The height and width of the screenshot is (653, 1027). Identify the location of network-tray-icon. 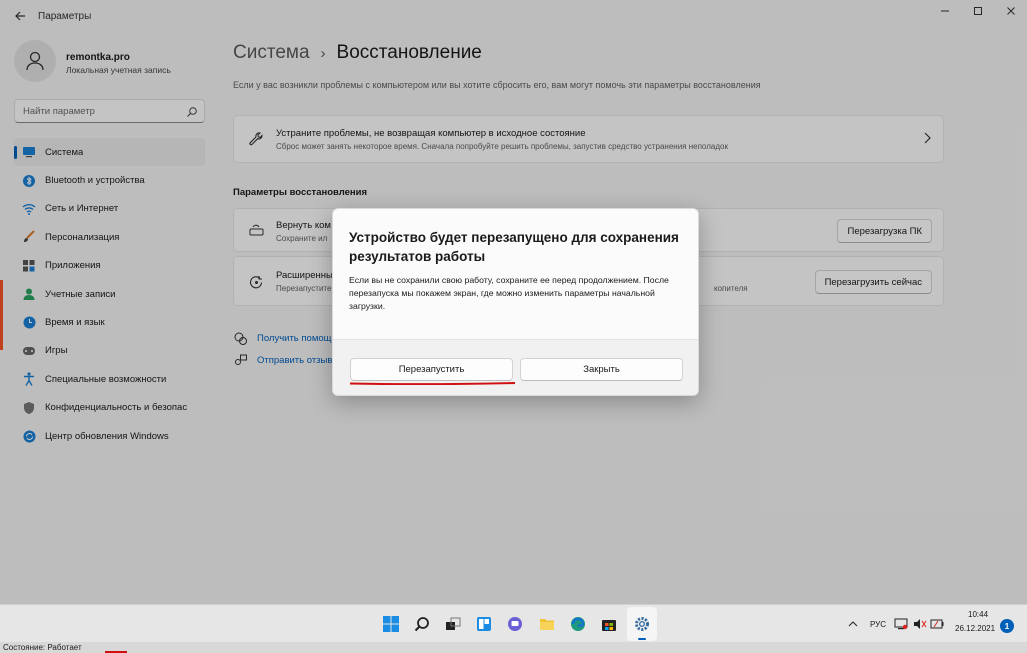
(901, 624).